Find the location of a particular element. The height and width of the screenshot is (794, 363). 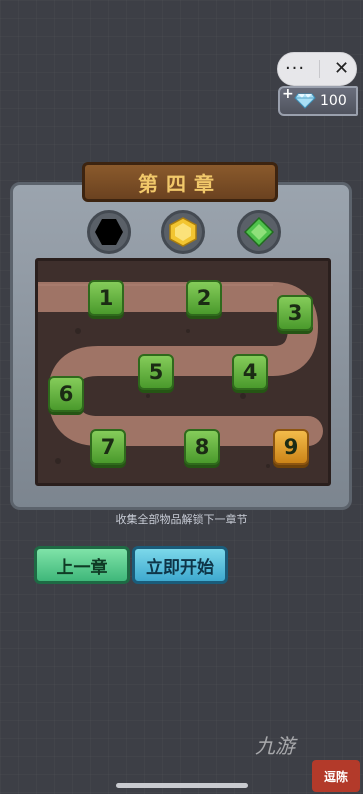

level-number: 7 is located at coordinates (108, 447).